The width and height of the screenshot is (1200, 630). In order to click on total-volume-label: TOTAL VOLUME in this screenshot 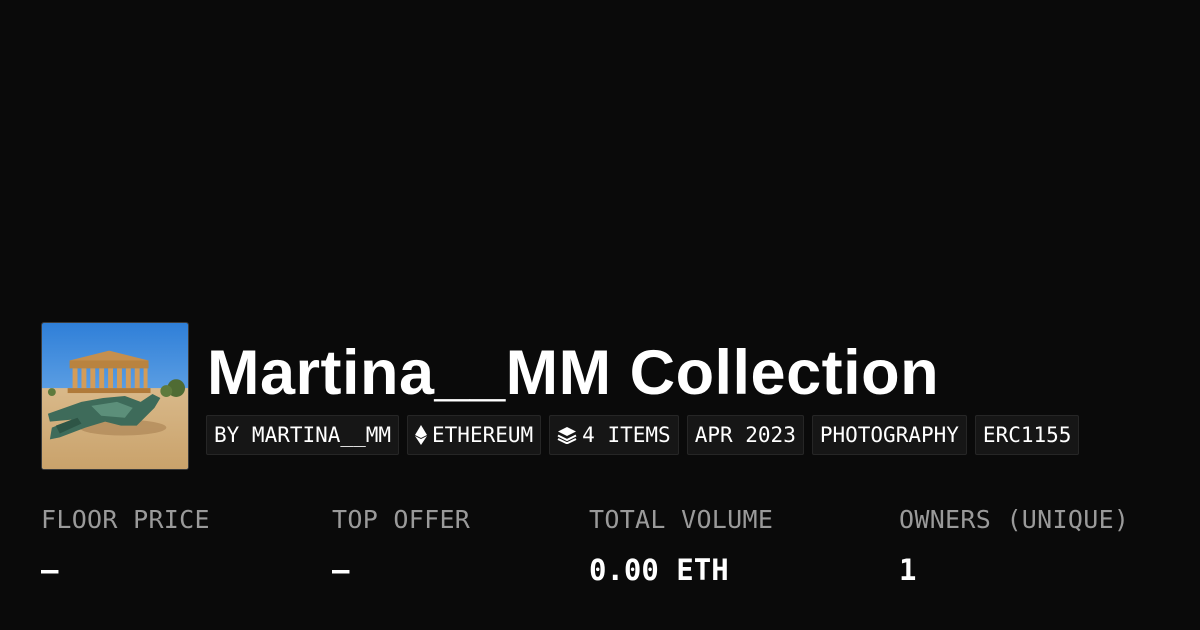, I will do `click(681, 519)`.